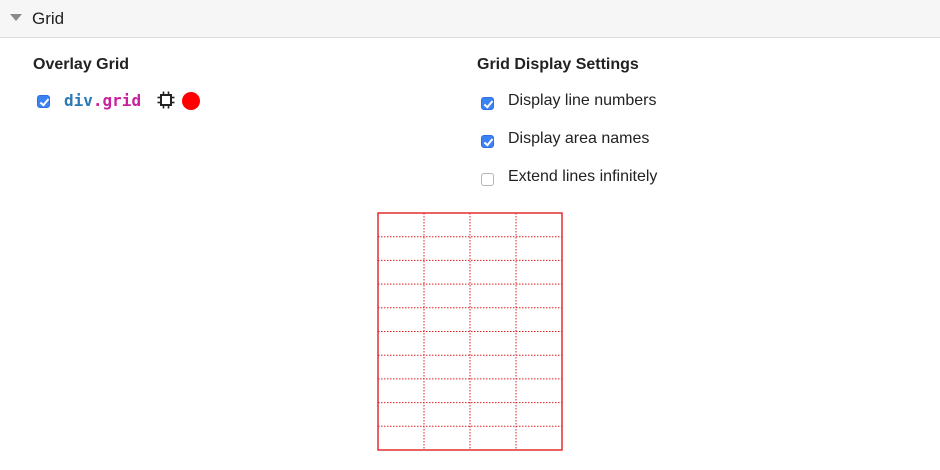  I want to click on node-tag-name: div, so click(78, 100).